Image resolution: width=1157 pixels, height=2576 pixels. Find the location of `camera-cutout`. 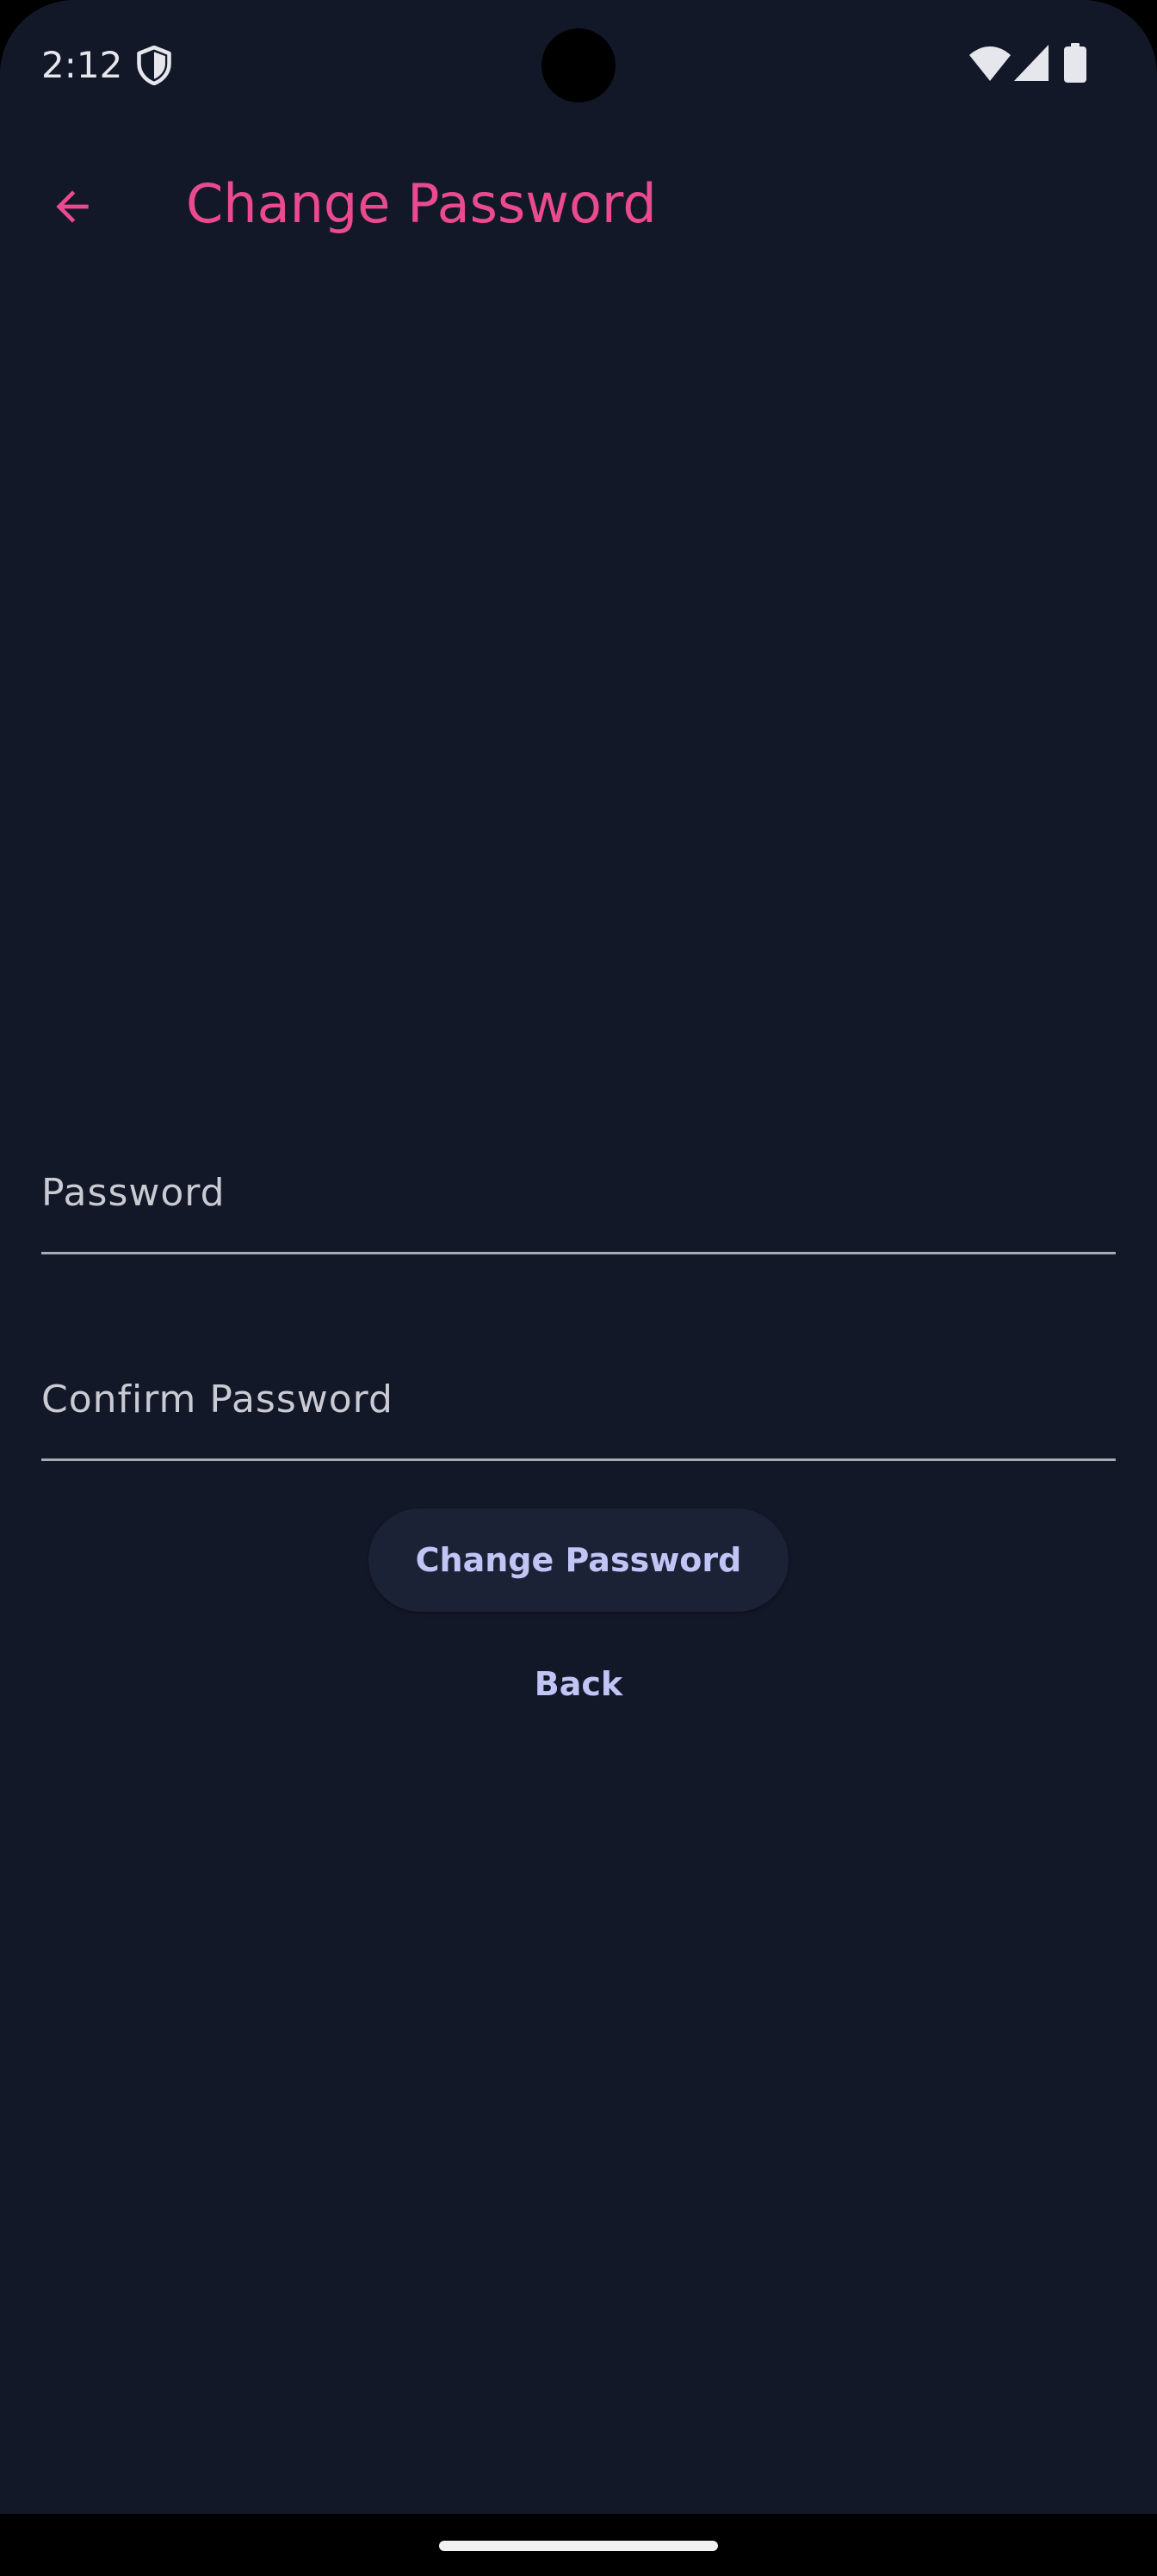

camera-cutout is located at coordinates (579, 65).